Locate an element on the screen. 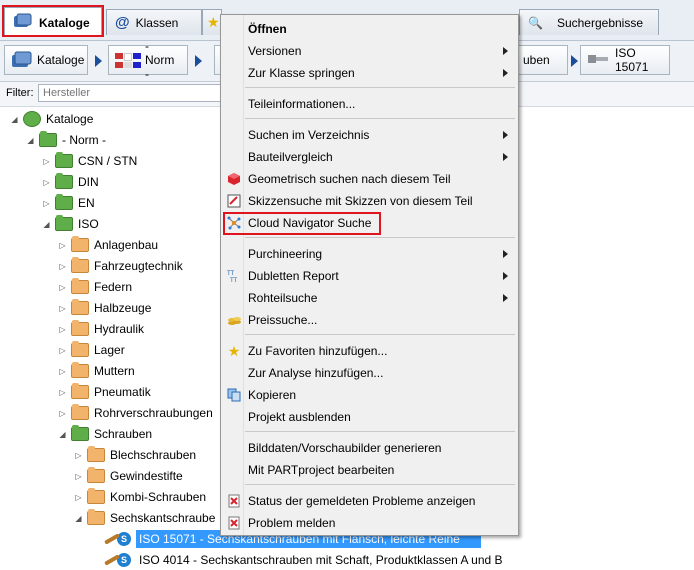  tree-node-label: Muttern is located at coordinates (114, 371).